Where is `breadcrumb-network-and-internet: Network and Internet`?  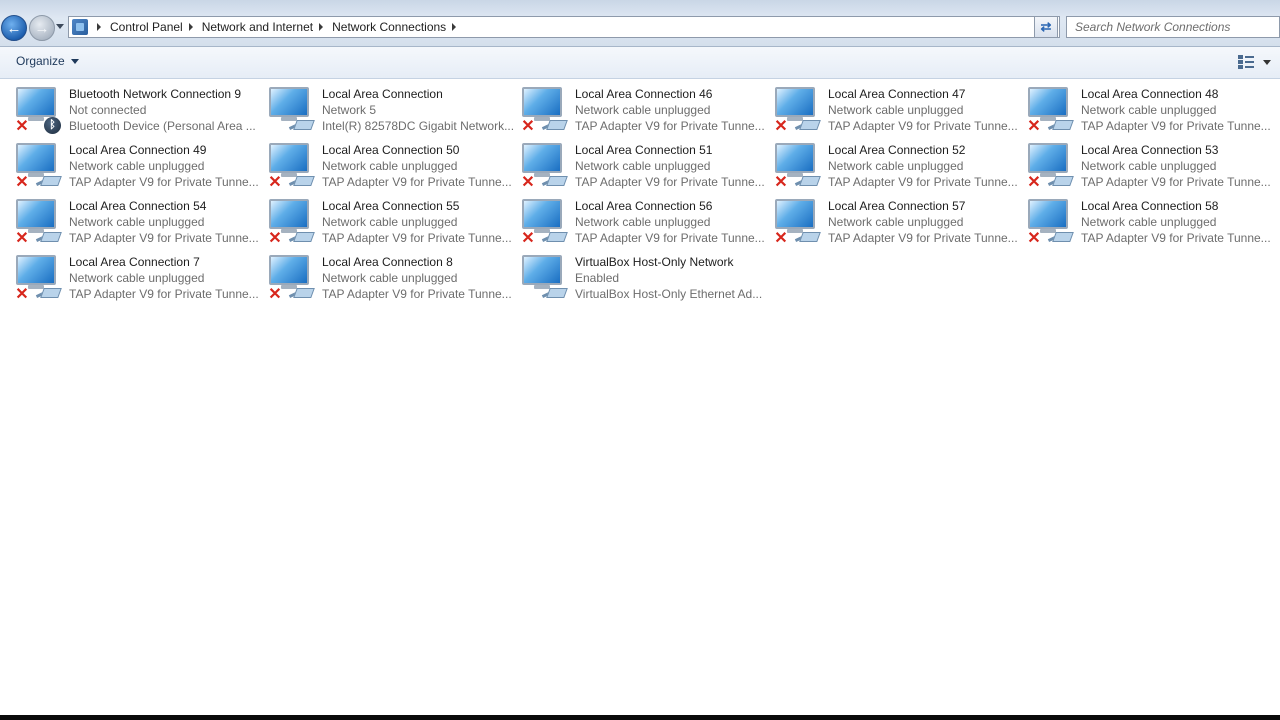 breadcrumb-network-and-internet: Network and Internet is located at coordinates (257, 27).